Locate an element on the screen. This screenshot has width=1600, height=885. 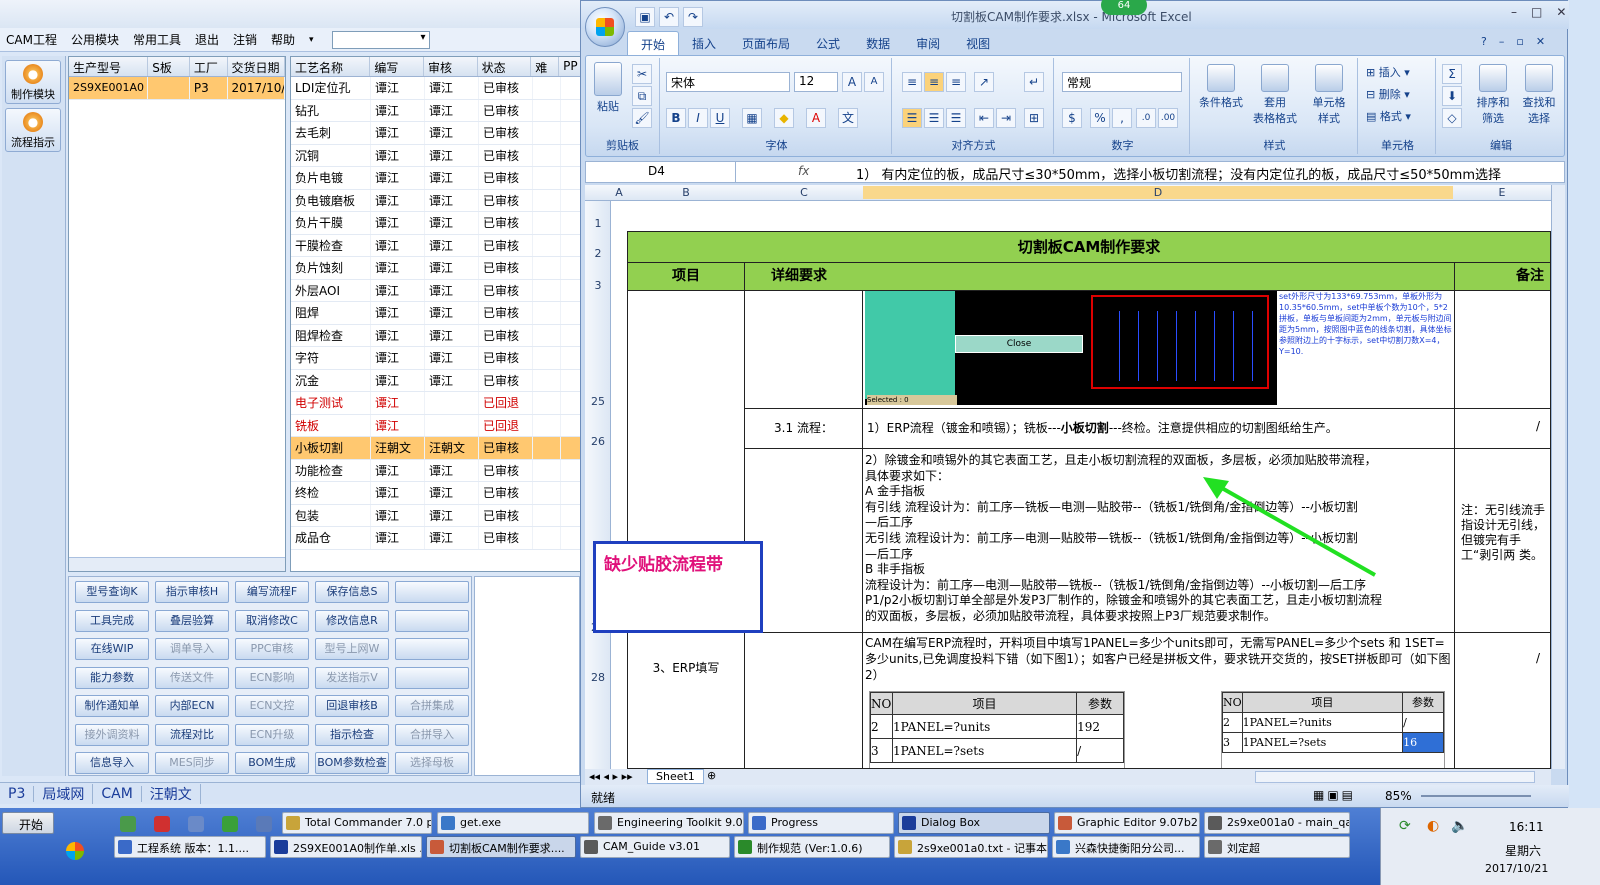
process-row: 字符 谭江 谭江 已审核 is located at coordinates (436, 358).